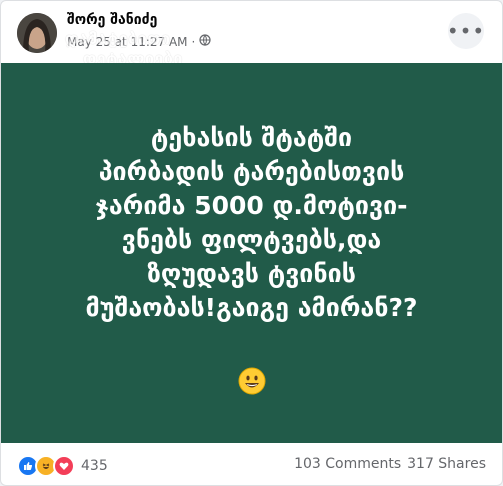 The width and height of the screenshot is (503, 486). What do you see at coordinates (251, 273) in the screenshot?
I see `post-text-line: ზღუდავს ტვინის` at bounding box center [251, 273].